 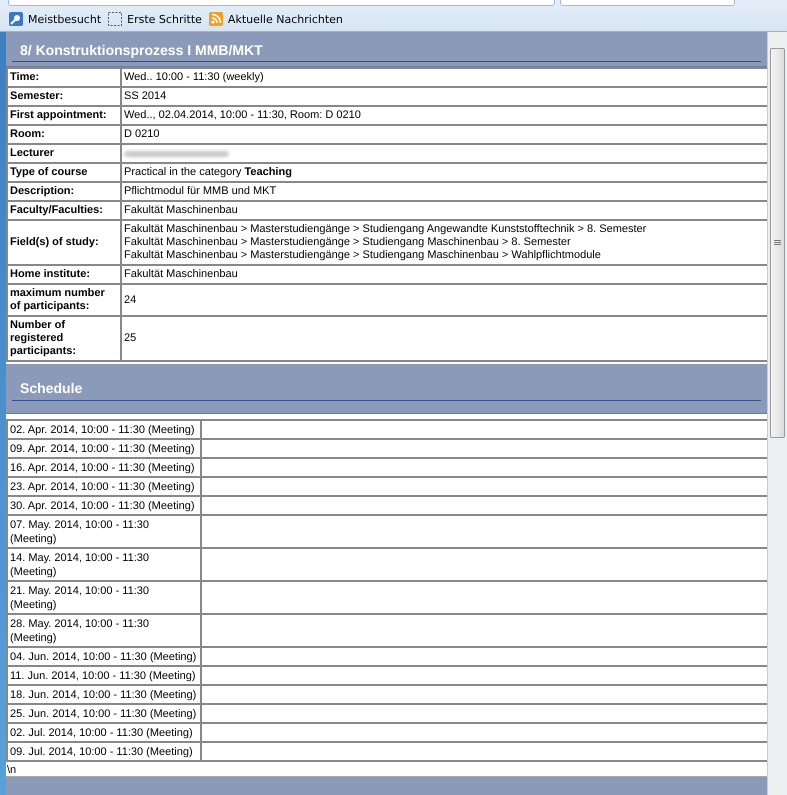 I want to click on table-cell: 11. Jun. 2014, 10:00 - 11:30 (Meeting), so click(x=104, y=675).